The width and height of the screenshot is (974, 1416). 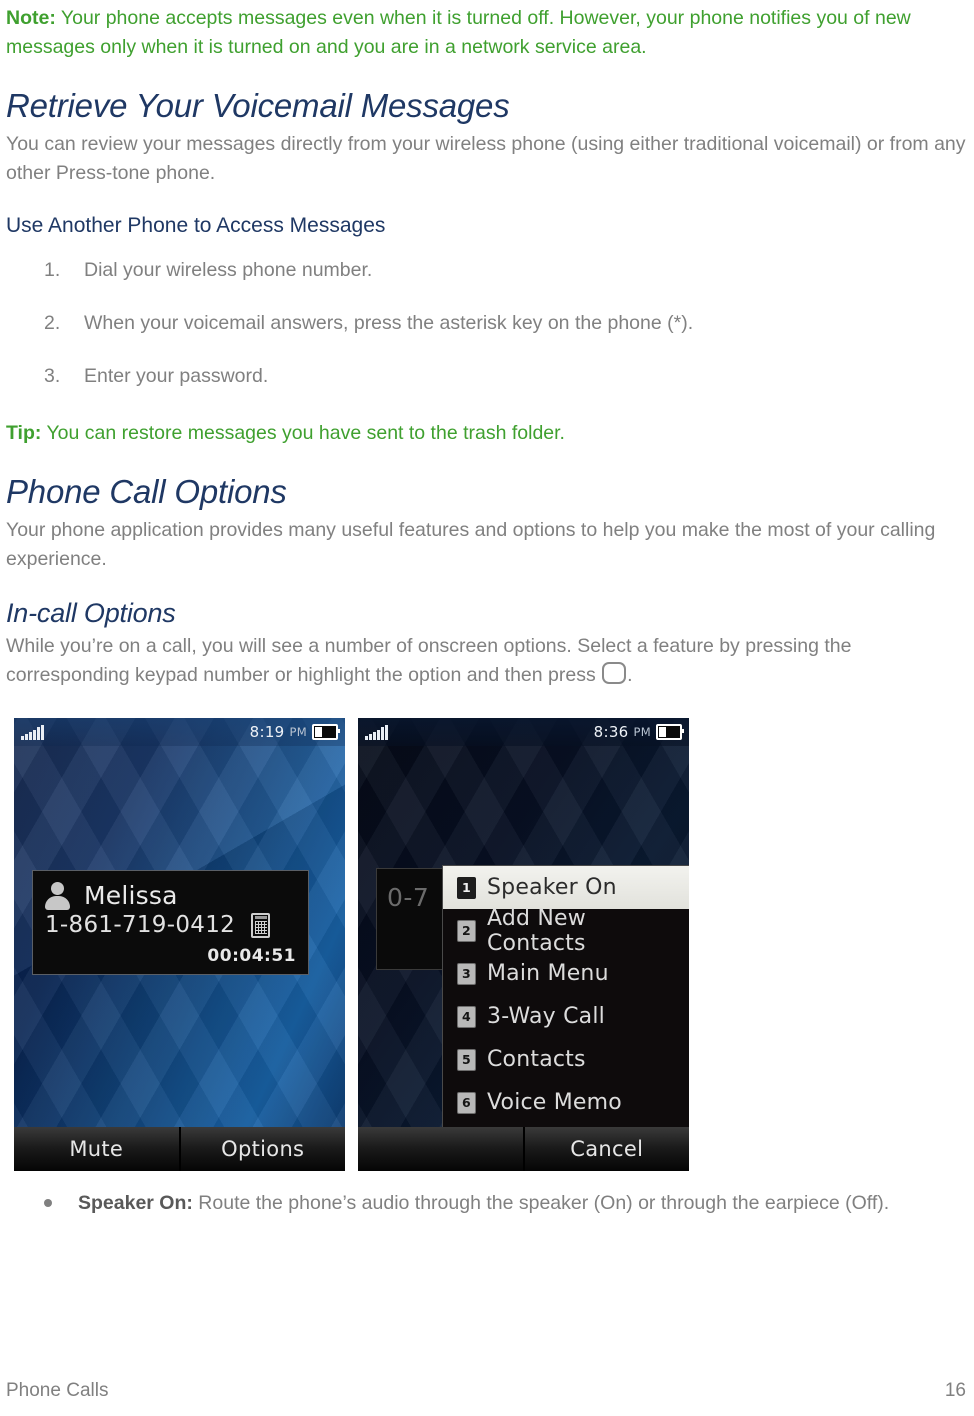 What do you see at coordinates (523, 732) in the screenshot?
I see `phone-status-bar: 8:36 PM` at bounding box center [523, 732].